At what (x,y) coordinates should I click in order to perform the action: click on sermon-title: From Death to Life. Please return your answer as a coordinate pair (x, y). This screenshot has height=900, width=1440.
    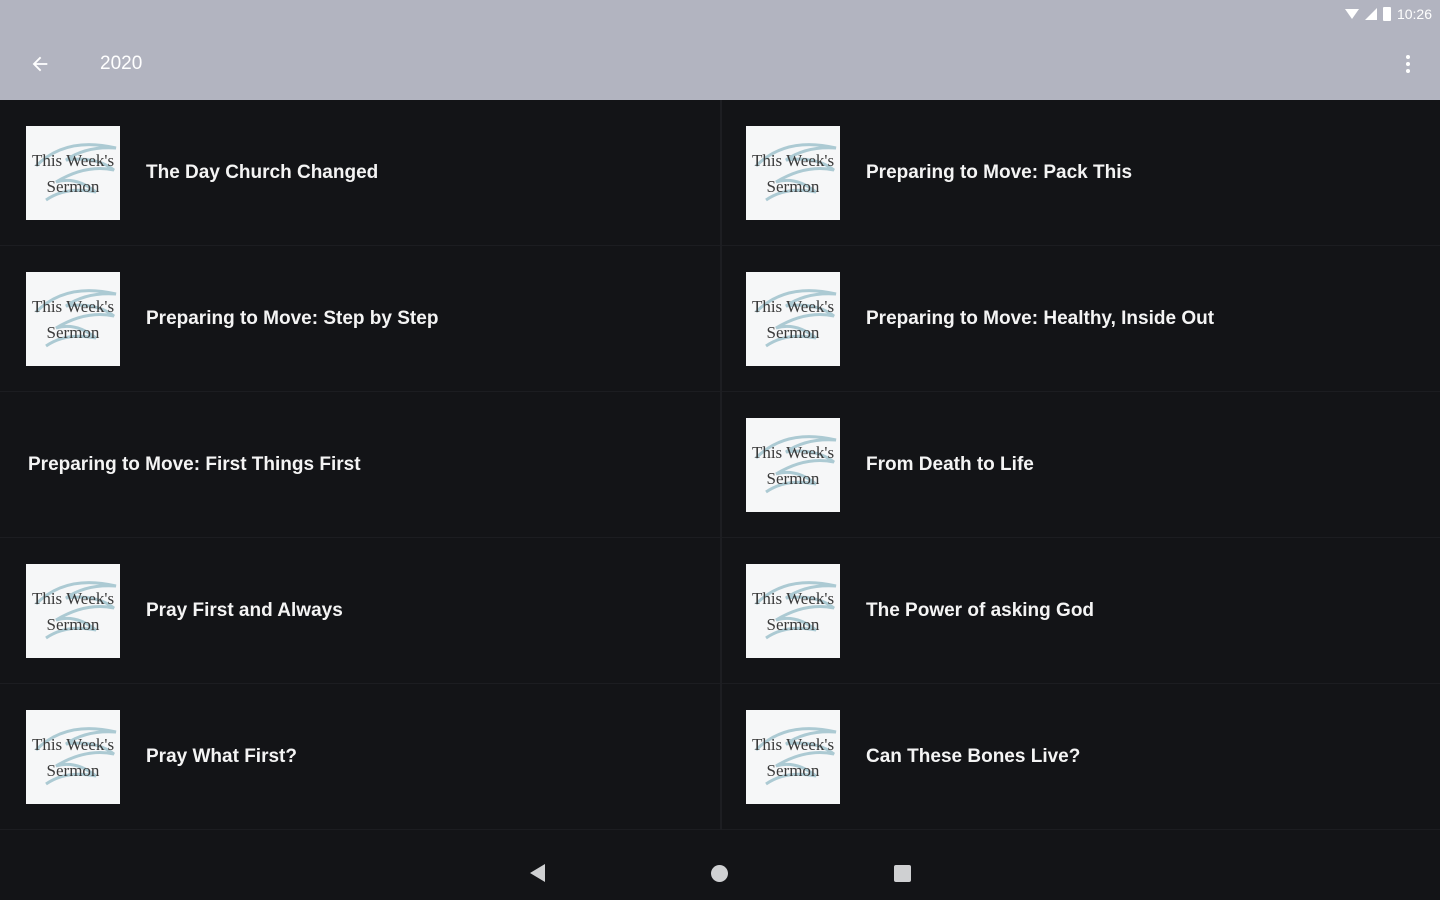
    Looking at the image, I should click on (950, 464).